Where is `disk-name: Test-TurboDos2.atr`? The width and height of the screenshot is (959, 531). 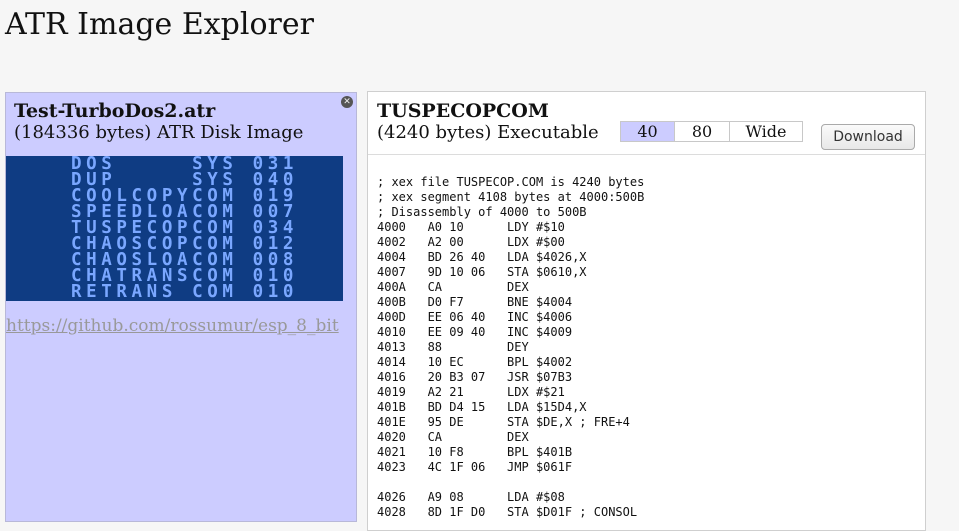
disk-name: Test-TurboDos2.atr is located at coordinates (115, 111).